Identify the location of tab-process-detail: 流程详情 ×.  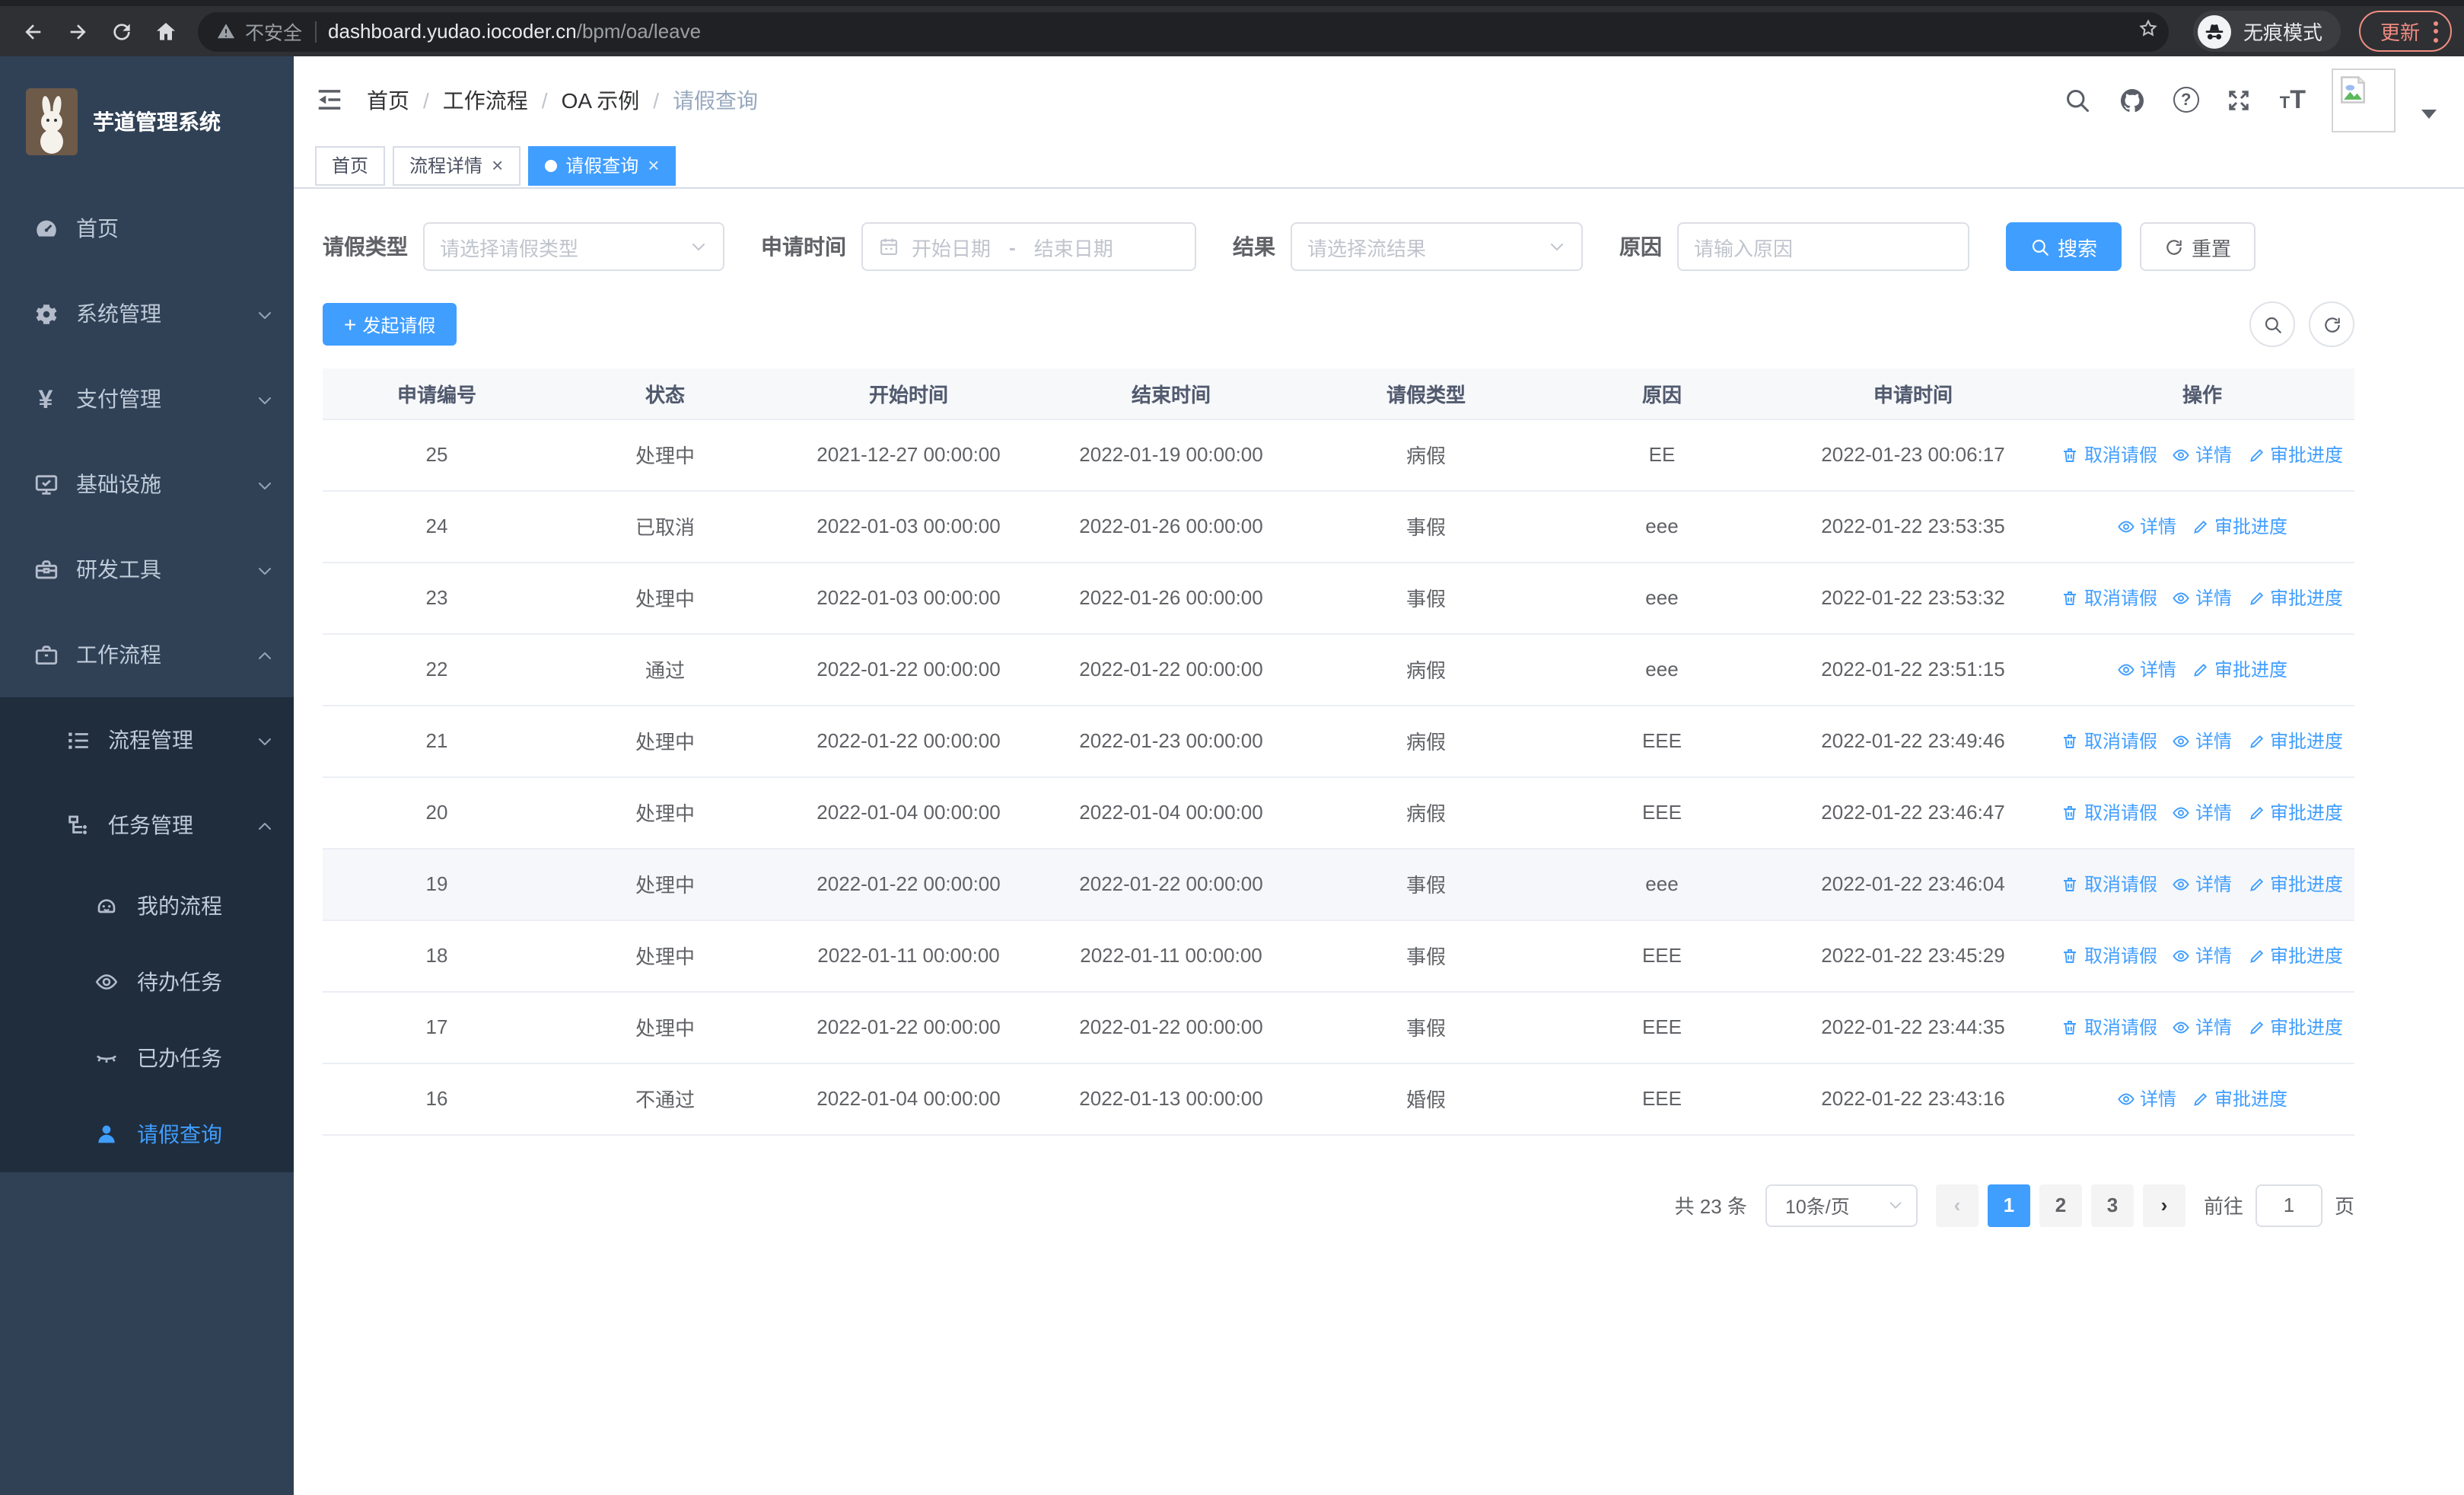
(456, 165).